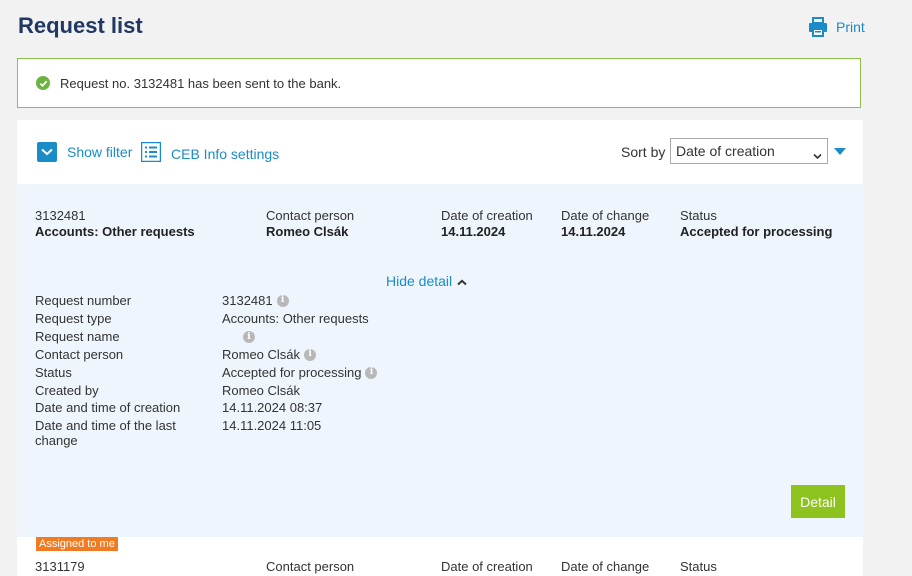 This screenshot has height=576, width=912. What do you see at coordinates (307, 231) in the screenshot?
I see `contact-person-value: Romeo Clsák` at bounding box center [307, 231].